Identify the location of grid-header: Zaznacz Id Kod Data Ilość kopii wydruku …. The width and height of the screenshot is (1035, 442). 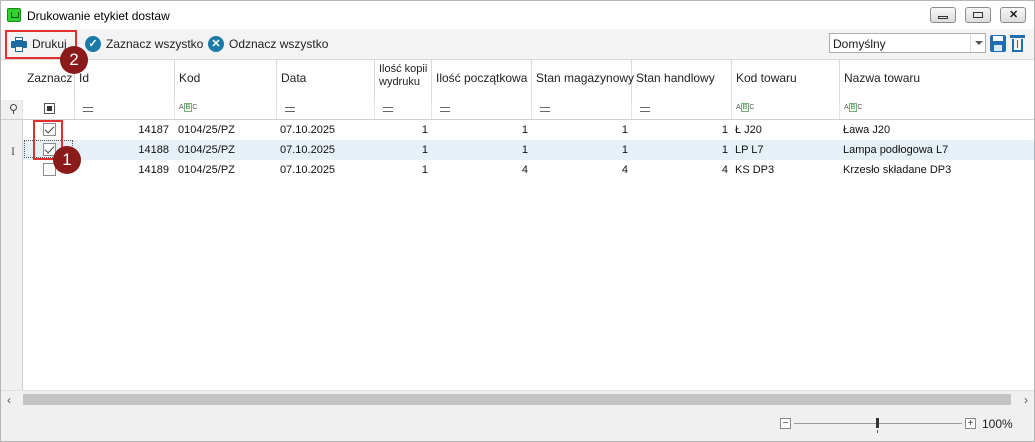
(517, 80).